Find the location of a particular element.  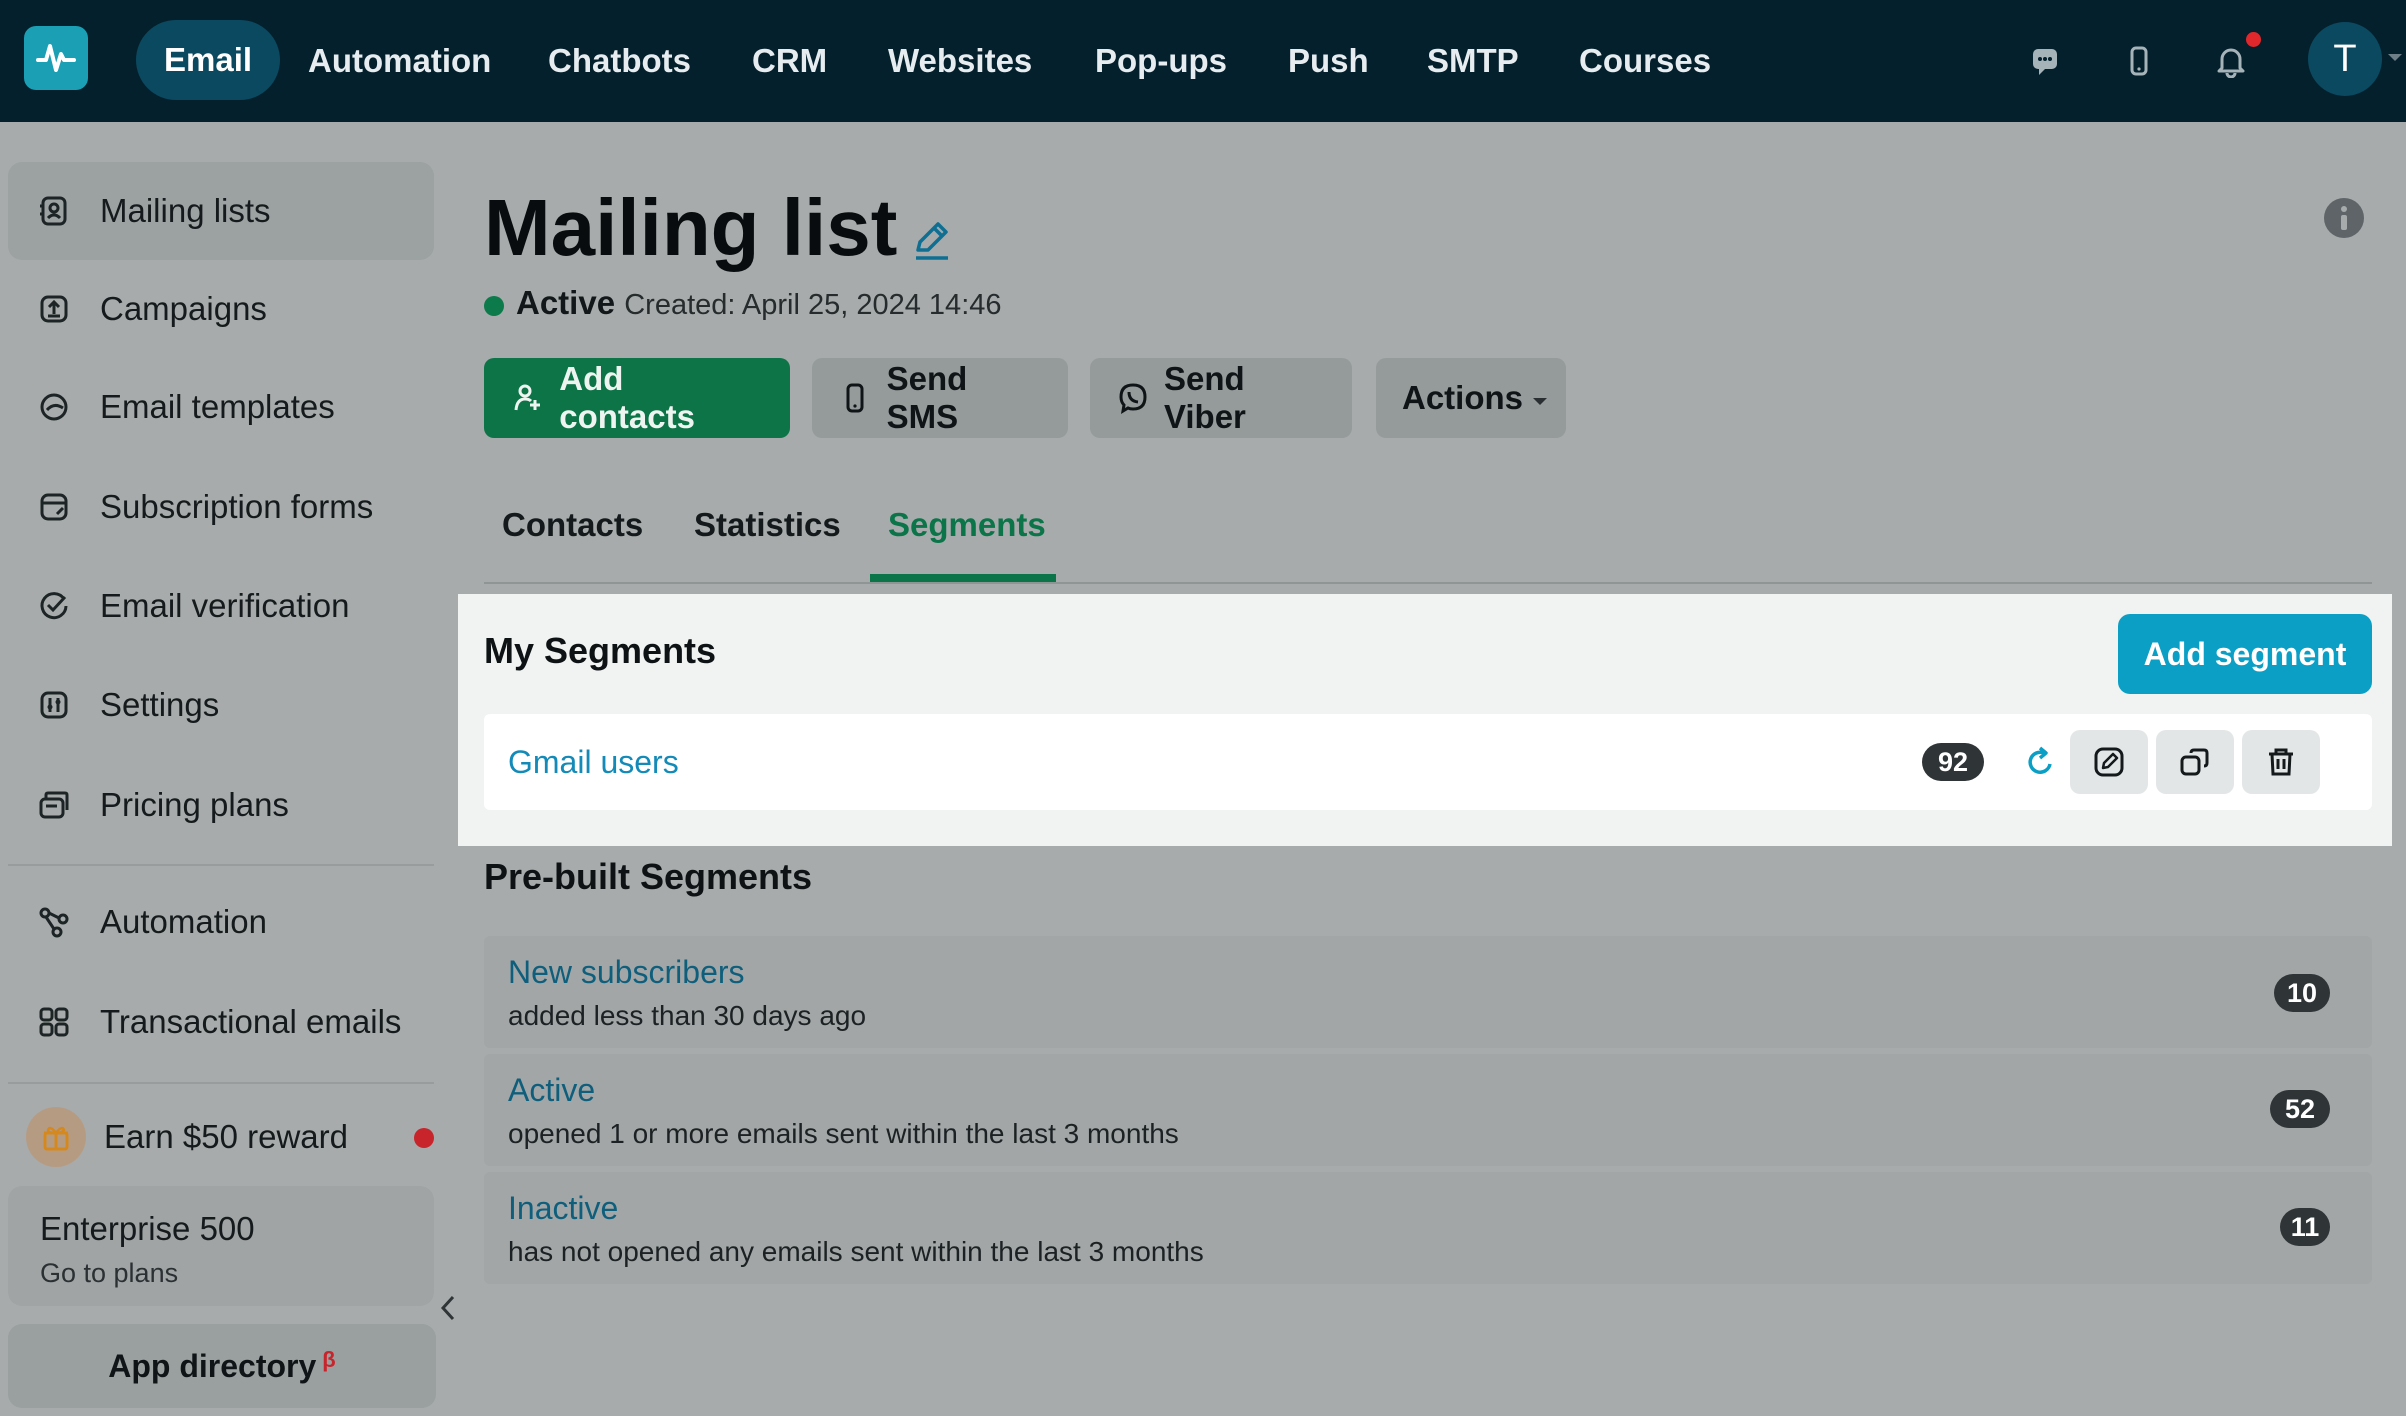

sidebar-item-settings: Settings is located at coordinates (221, 705).